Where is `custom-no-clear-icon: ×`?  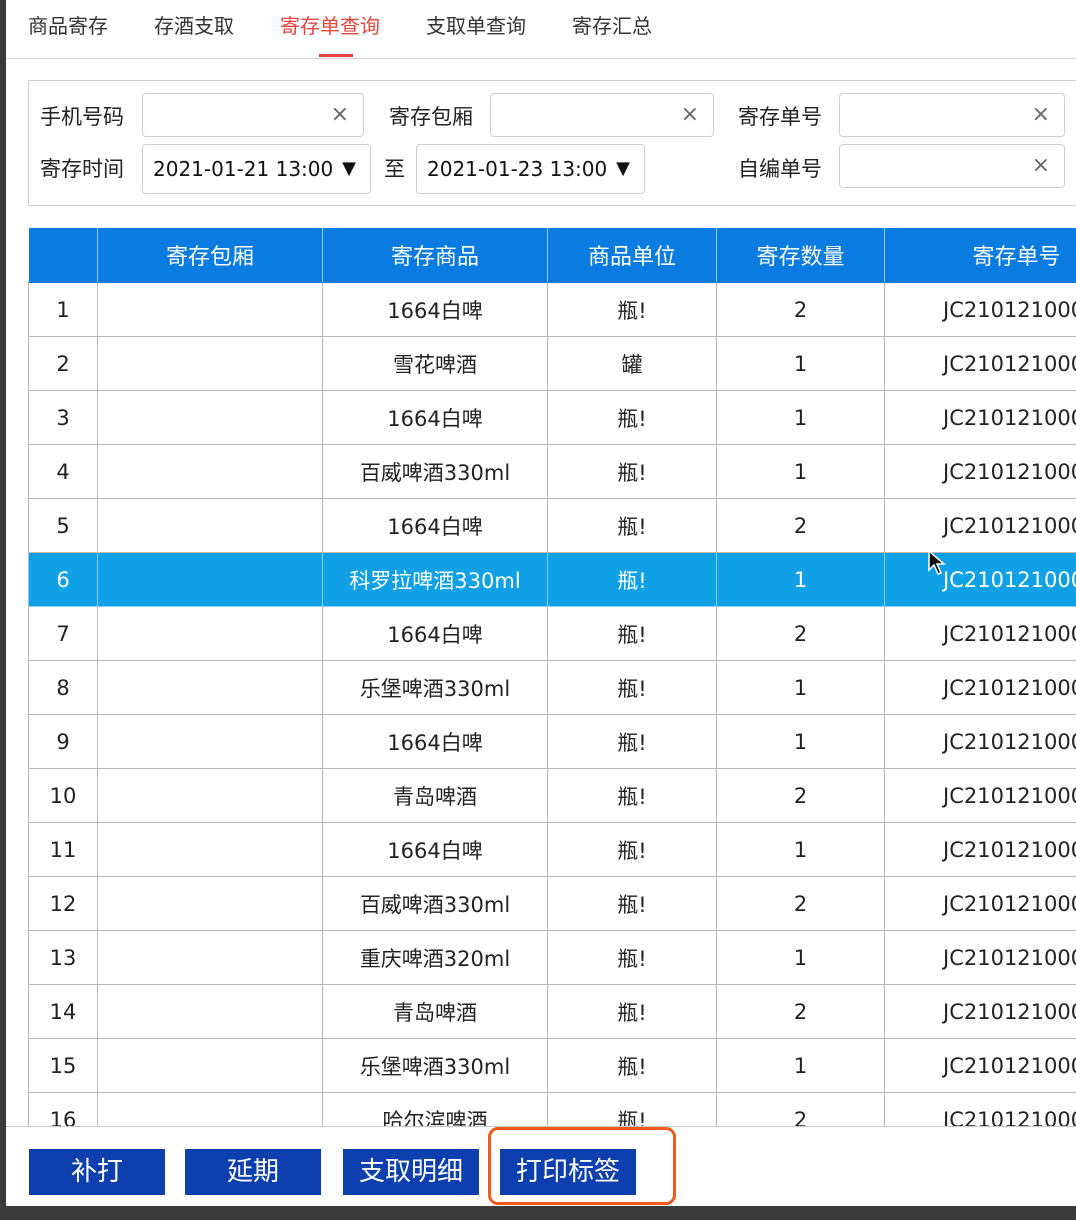 custom-no-clear-icon: × is located at coordinates (1041, 165).